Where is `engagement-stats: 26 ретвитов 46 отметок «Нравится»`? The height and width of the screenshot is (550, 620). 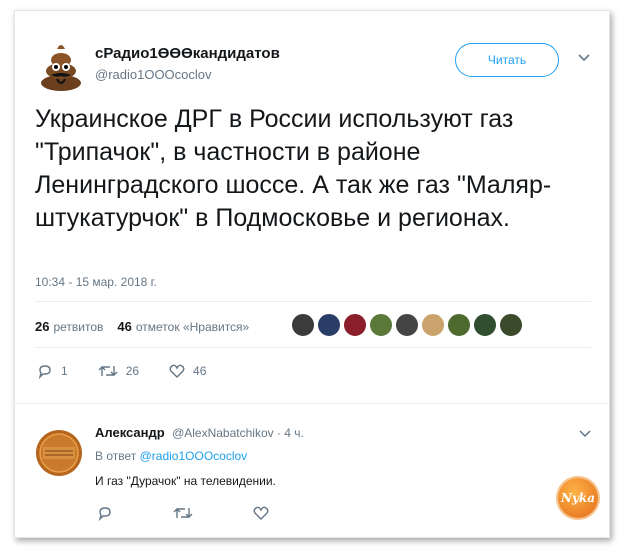
engagement-stats: 26 ретвитов 46 отметок «Нравится» is located at coordinates (149, 326).